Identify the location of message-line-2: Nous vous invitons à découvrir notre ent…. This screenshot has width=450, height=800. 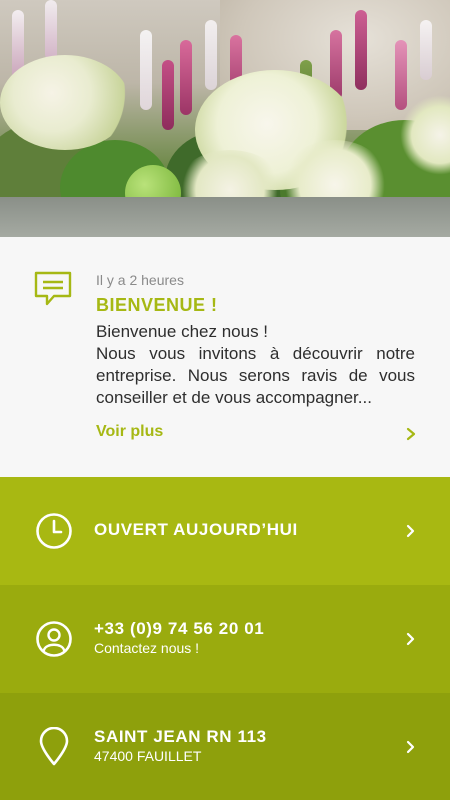
(255, 375).